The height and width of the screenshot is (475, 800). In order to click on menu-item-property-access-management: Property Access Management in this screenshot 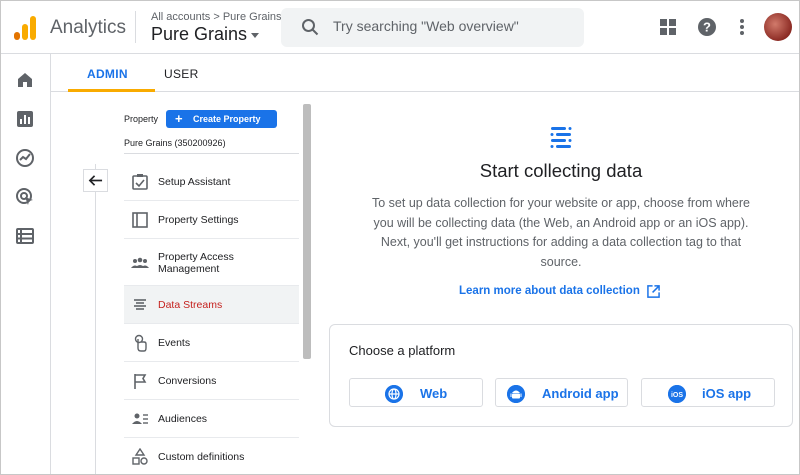, I will do `click(211, 262)`.